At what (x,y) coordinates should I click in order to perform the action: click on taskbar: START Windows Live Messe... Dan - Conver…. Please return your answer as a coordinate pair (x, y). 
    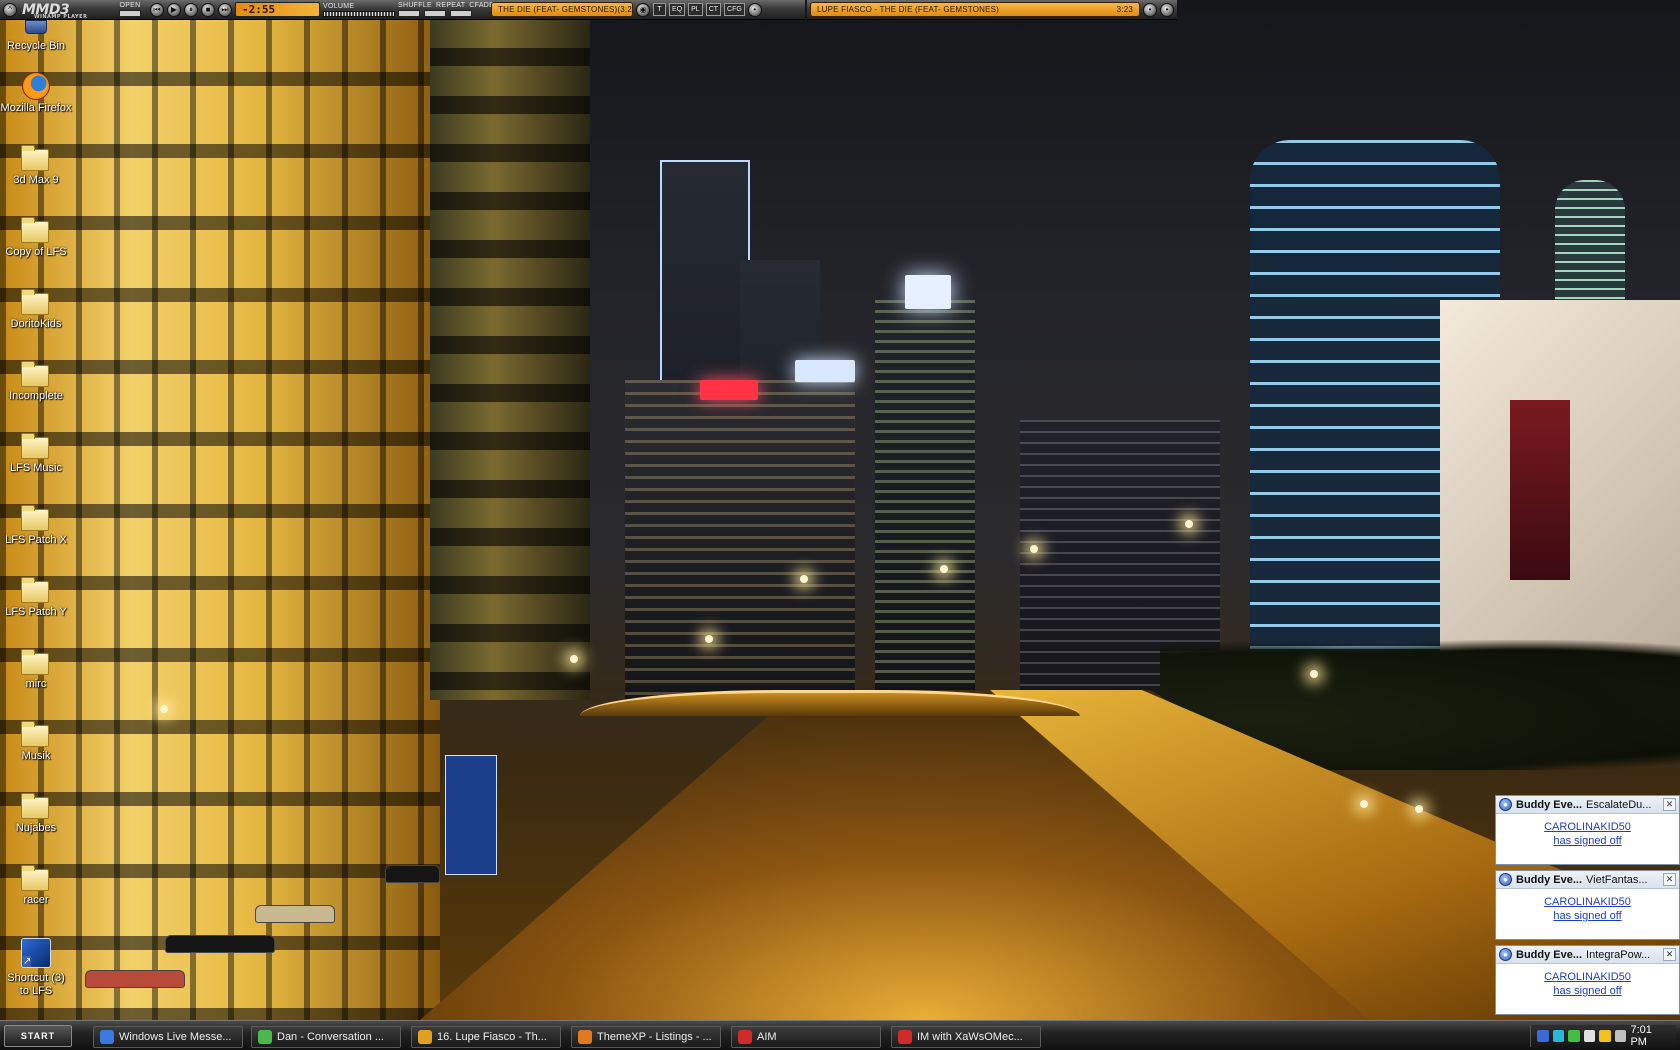
    Looking at the image, I should click on (840, 1035).